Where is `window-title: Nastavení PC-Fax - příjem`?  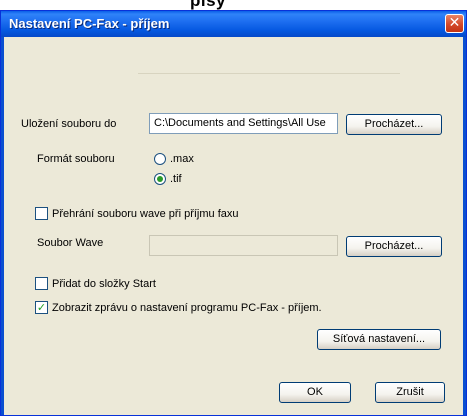 window-title: Nastavení PC-Fax - příjem is located at coordinates (89, 23).